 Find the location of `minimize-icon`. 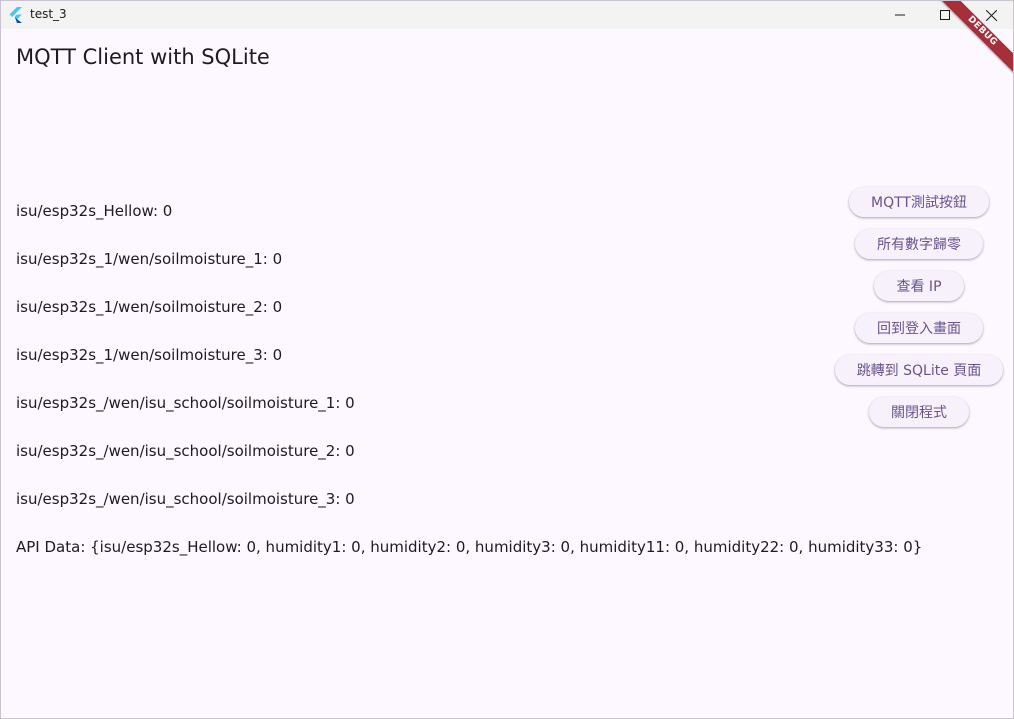

minimize-icon is located at coordinates (900, 15).